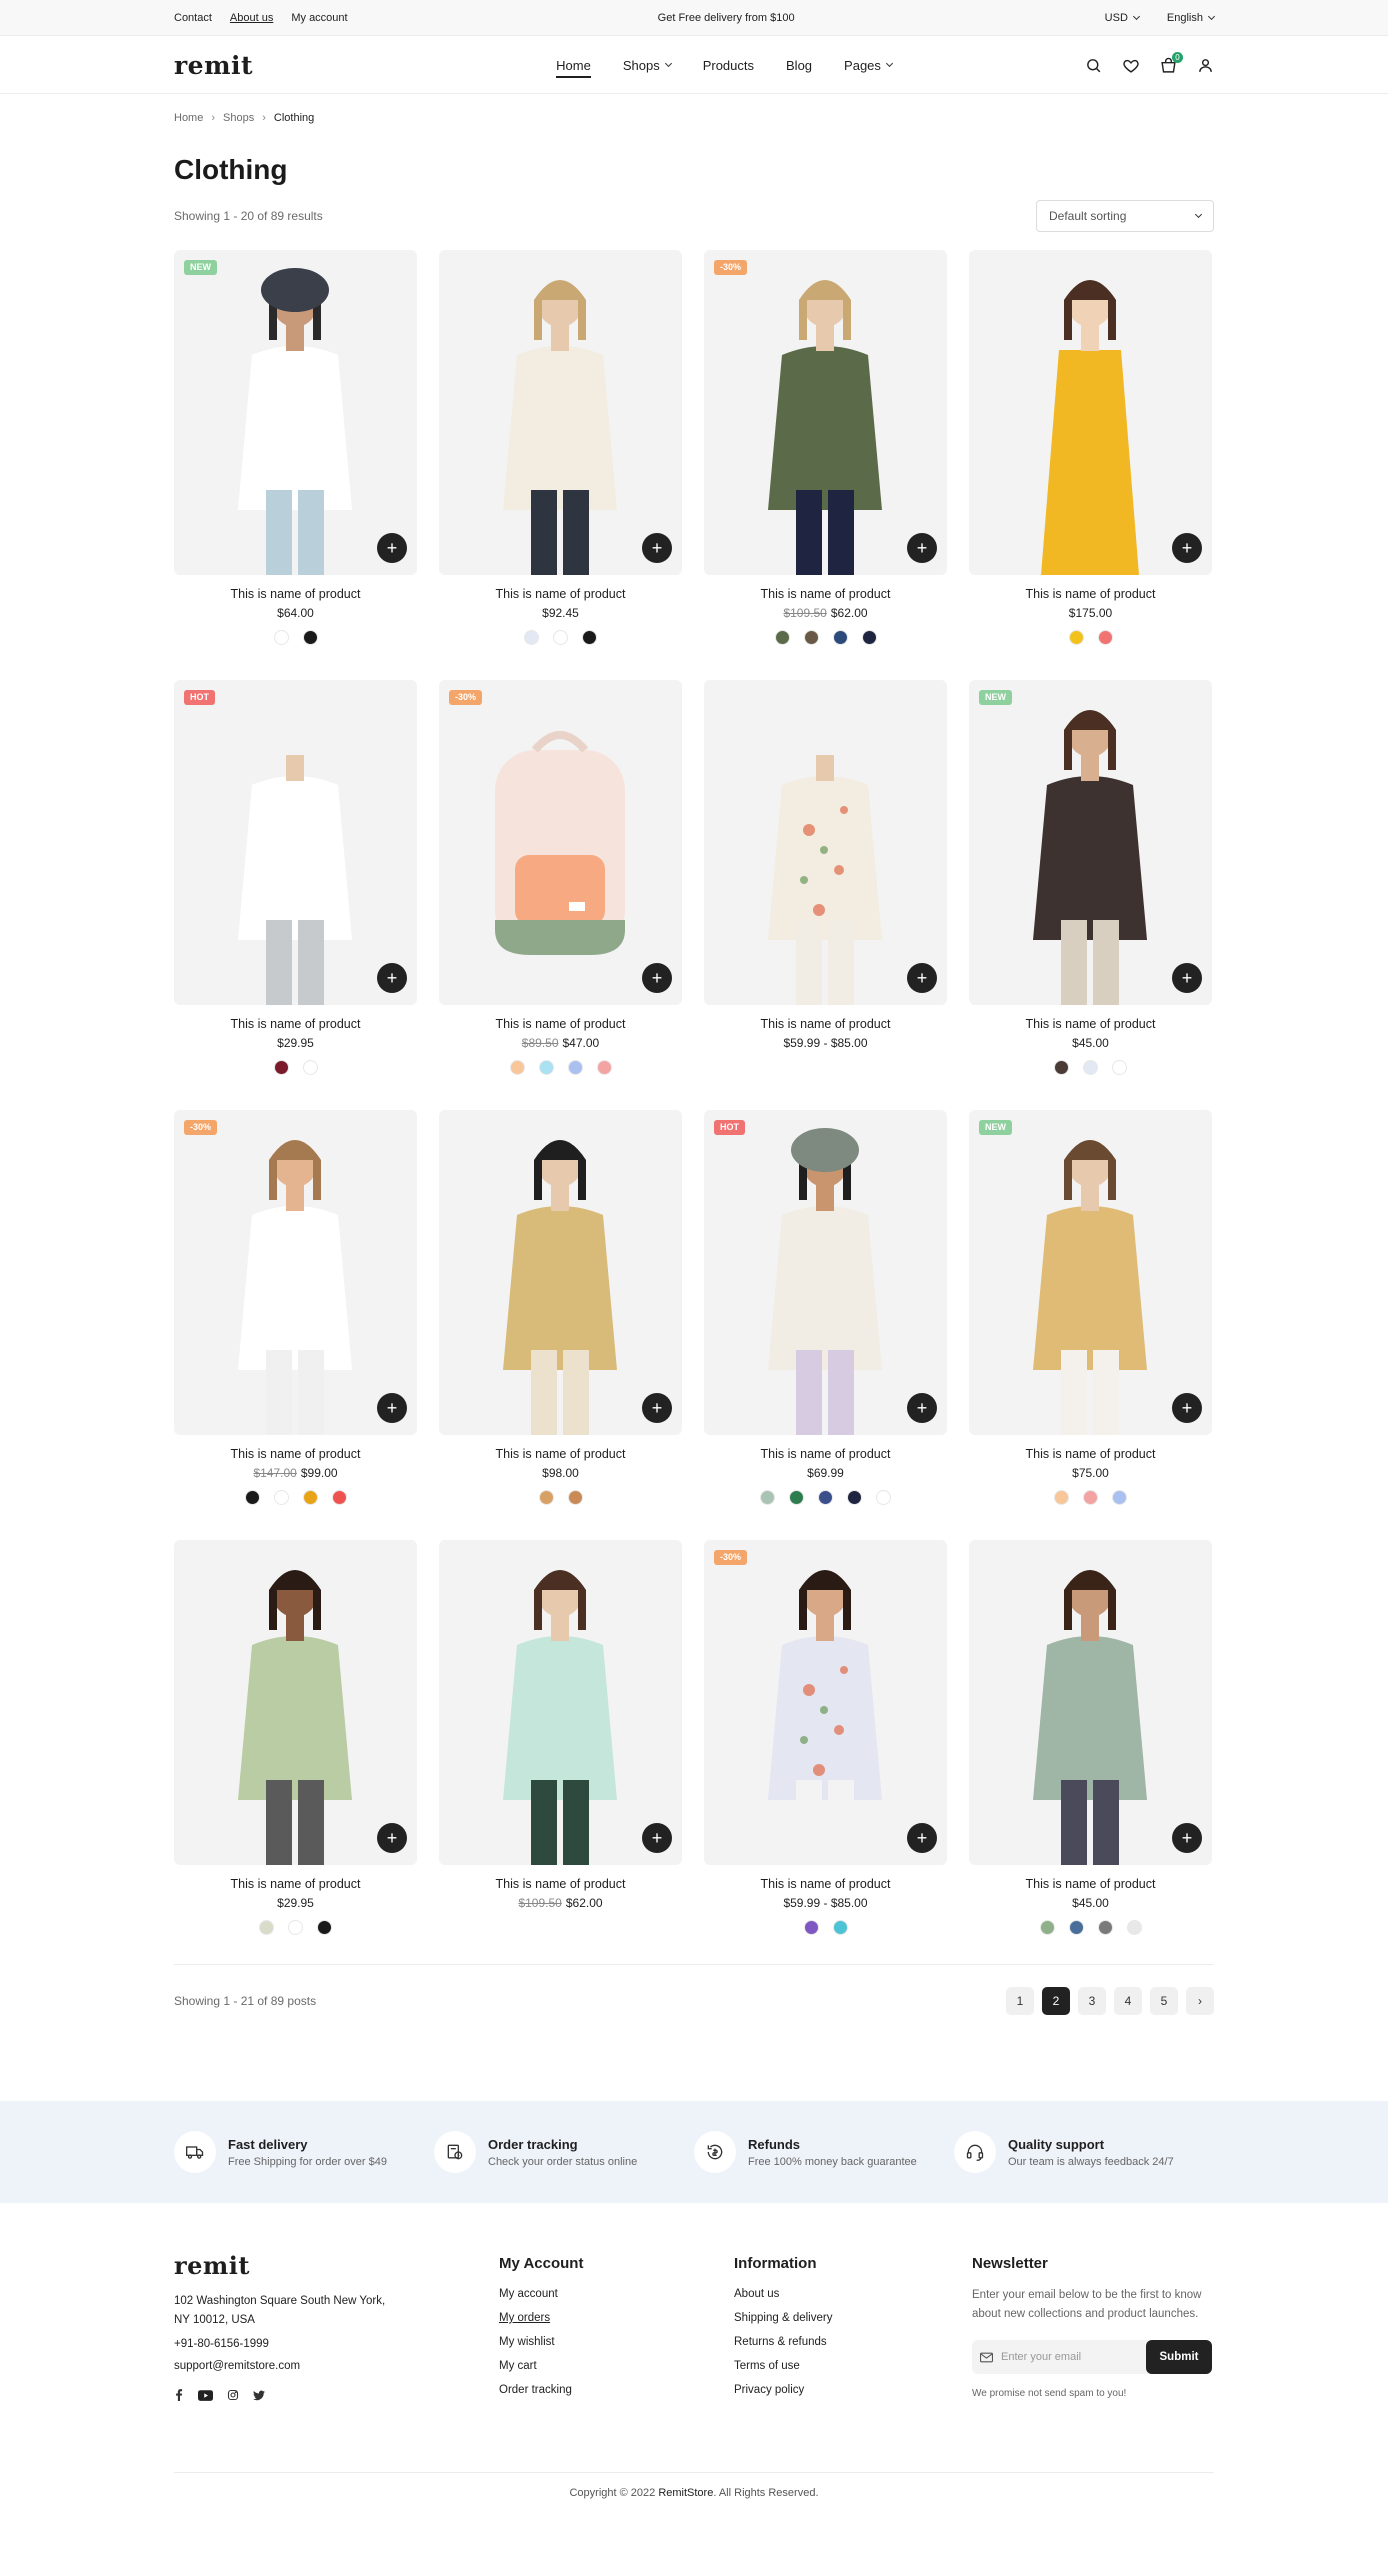  I want to click on search-icon, so click(1093, 65).